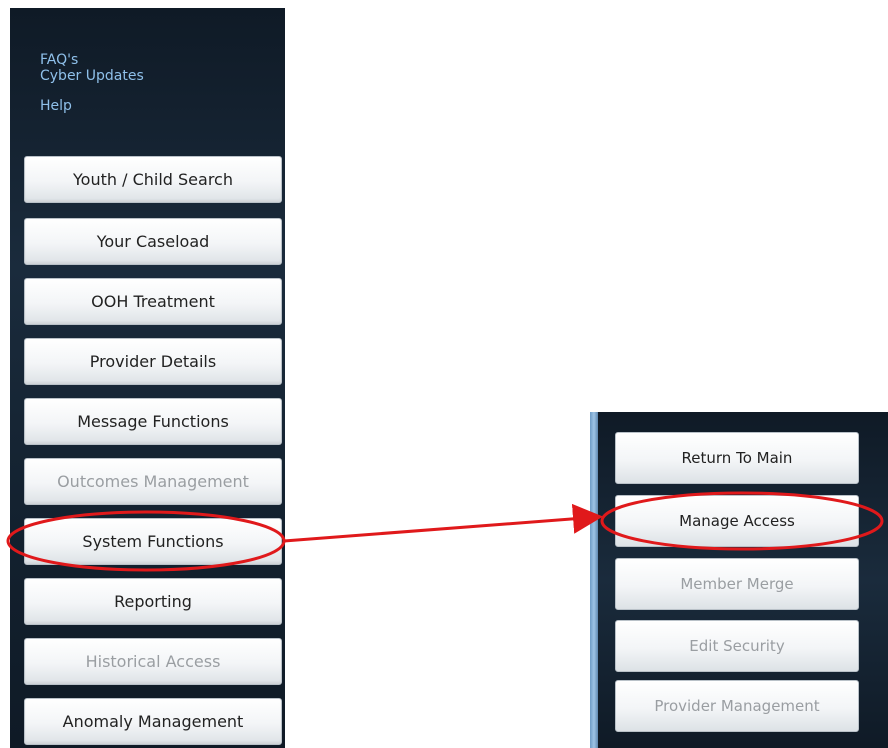  I want to click on submenu-manage-access-button: Manage Access, so click(737, 521).